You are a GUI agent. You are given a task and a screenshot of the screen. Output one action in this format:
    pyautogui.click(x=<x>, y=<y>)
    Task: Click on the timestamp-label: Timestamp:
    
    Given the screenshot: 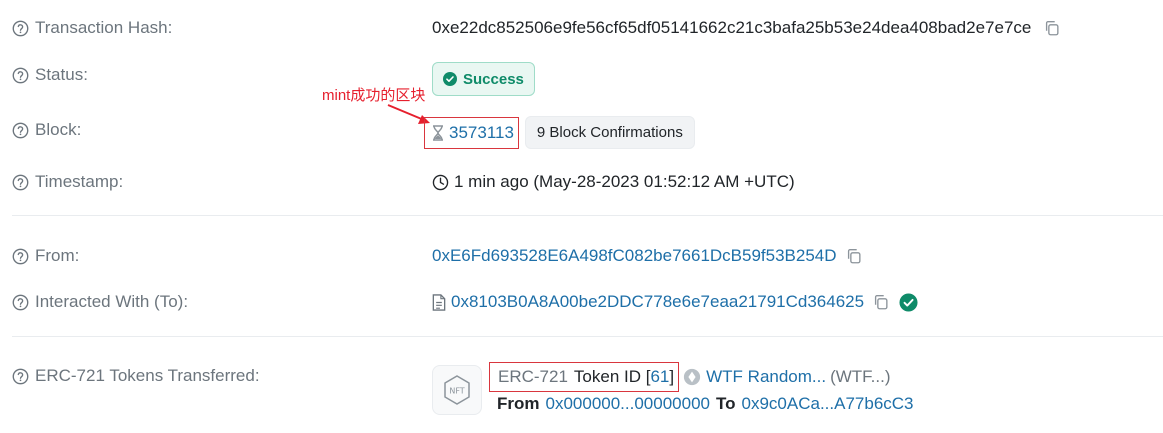 What is the action you would take?
    pyautogui.click(x=67, y=182)
    